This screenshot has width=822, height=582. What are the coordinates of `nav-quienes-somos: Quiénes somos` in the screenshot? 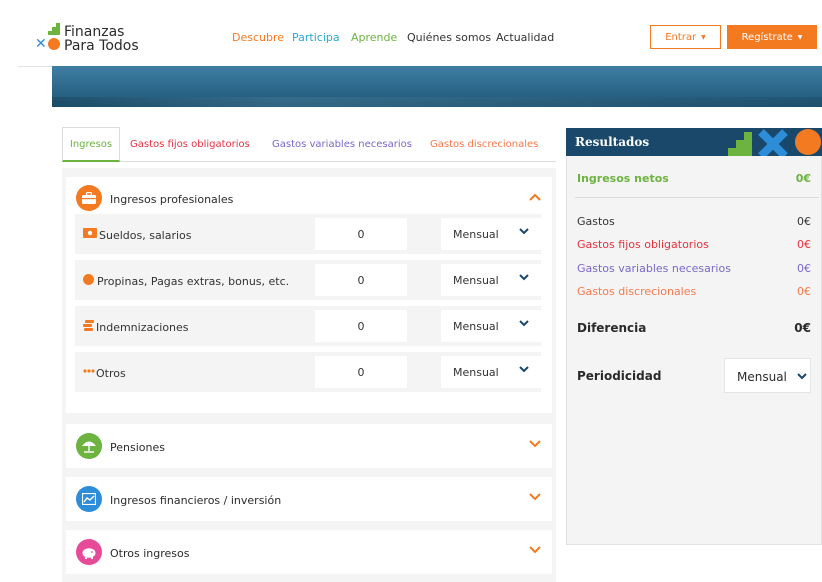 It's located at (449, 37).